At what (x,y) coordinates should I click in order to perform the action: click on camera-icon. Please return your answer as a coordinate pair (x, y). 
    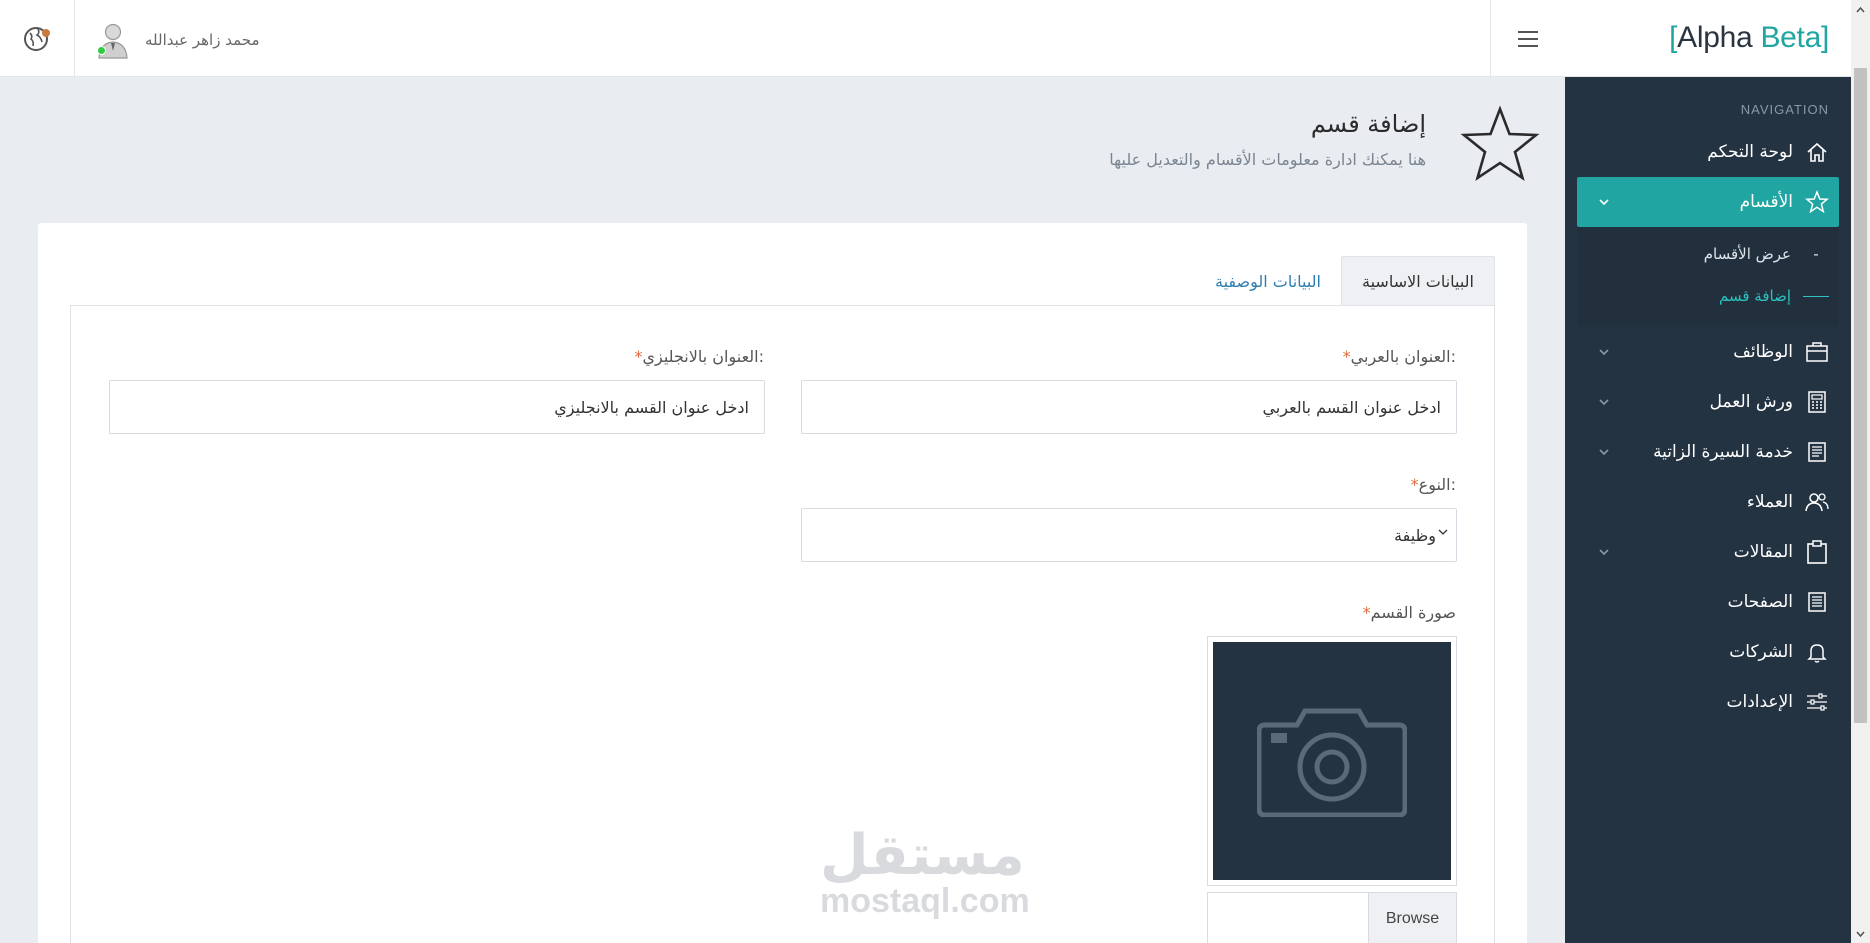
    Looking at the image, I should click on (1332, 762).